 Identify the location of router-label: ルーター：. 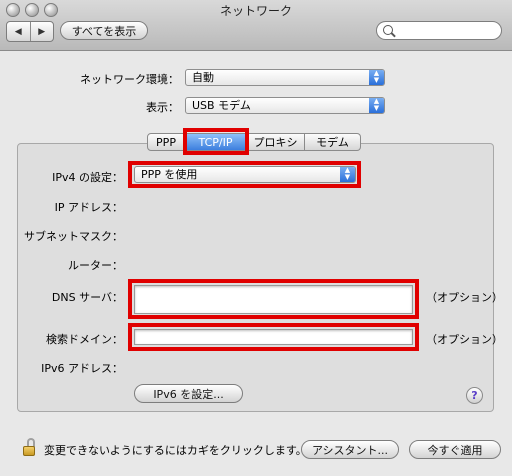
(95, 265).